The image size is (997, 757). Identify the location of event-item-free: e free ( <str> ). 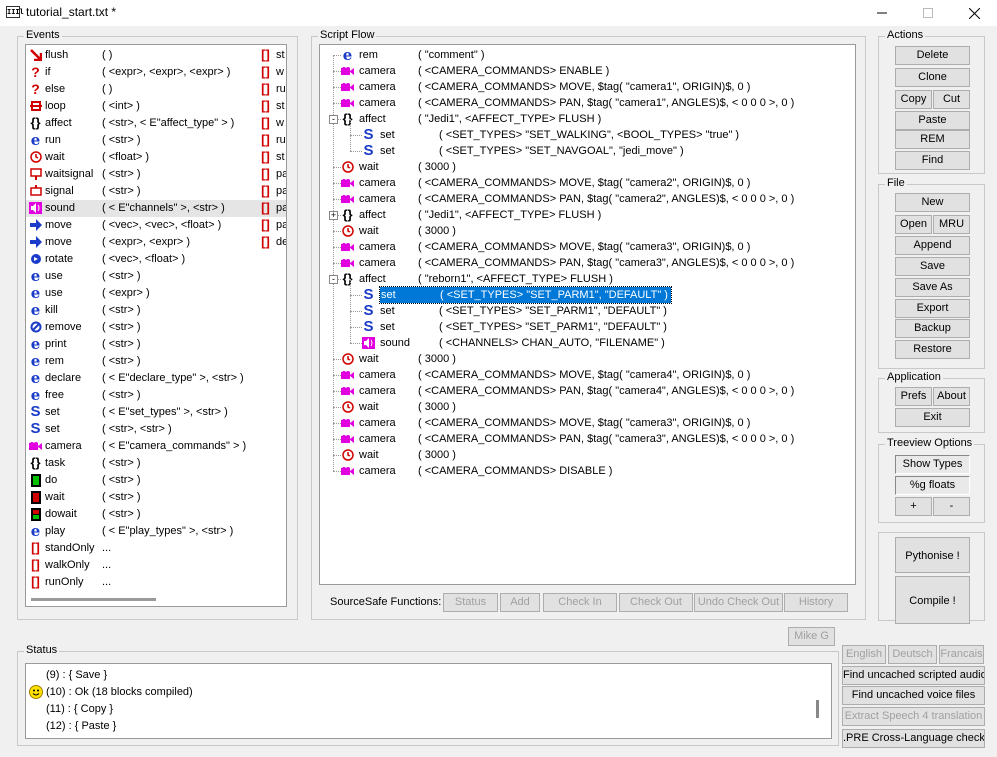
(156, 395).